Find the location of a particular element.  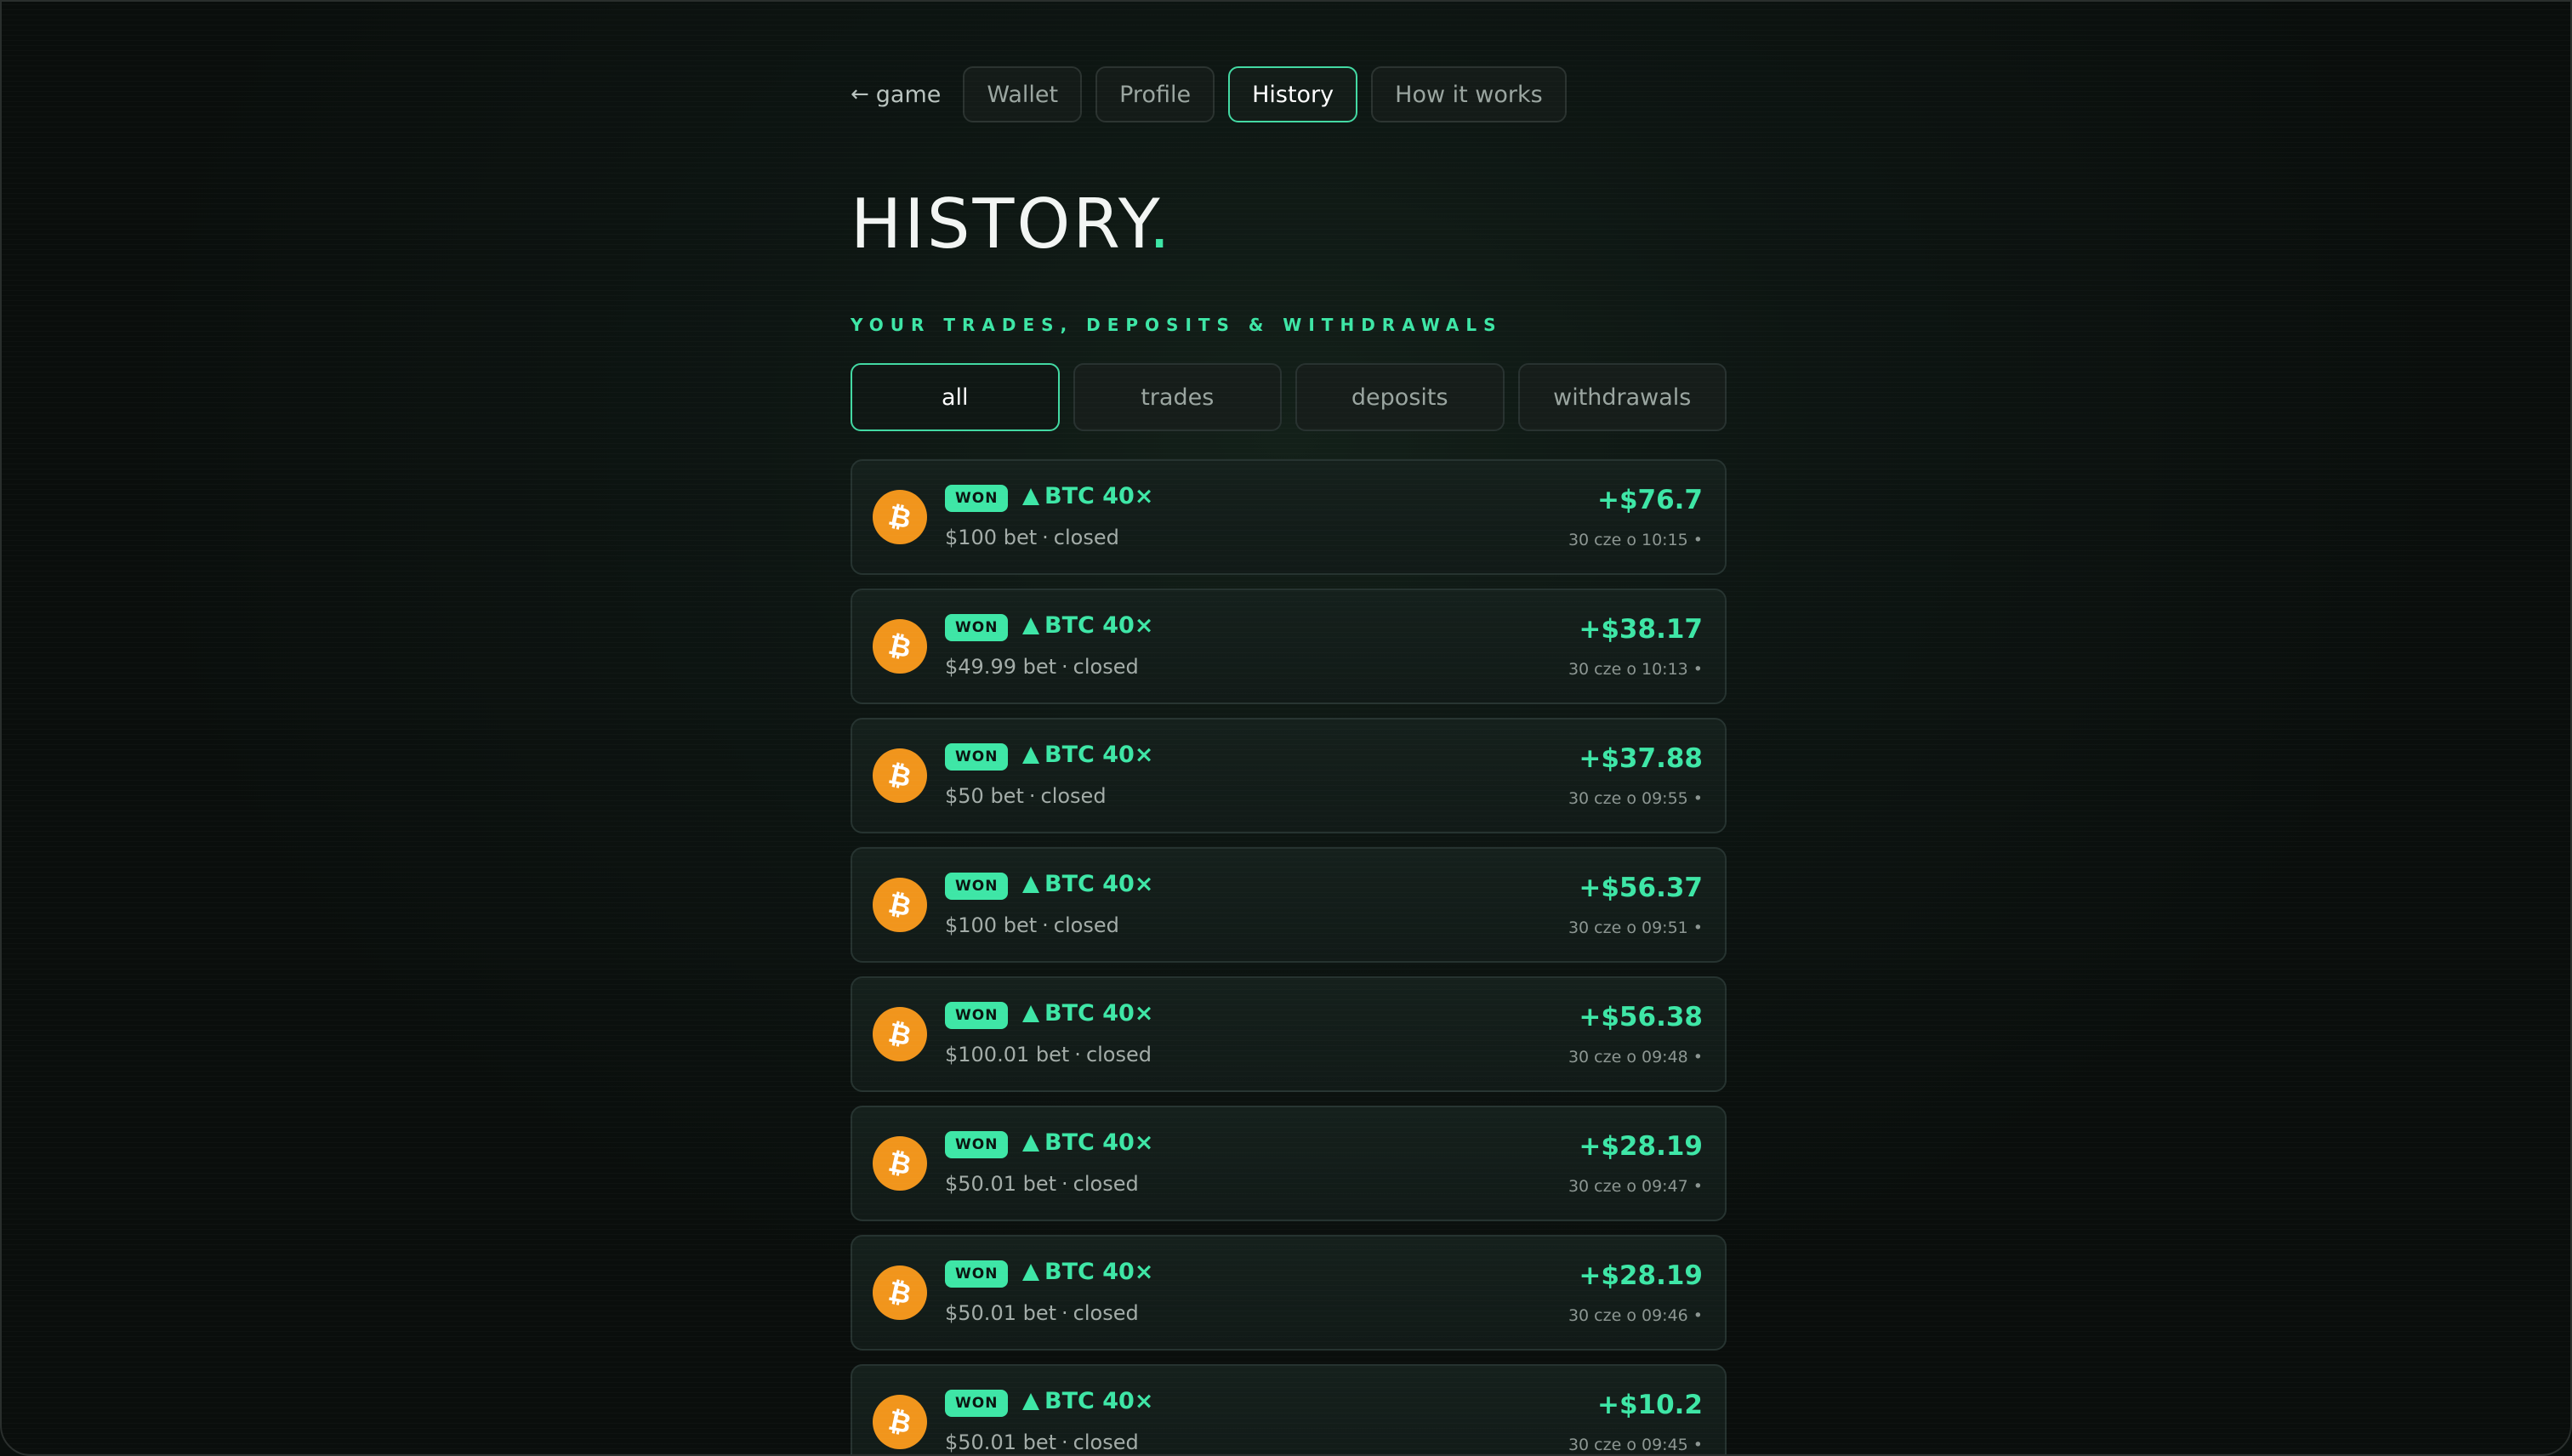

trade-timestamp: 30 cze o 09:47 • is located at coordinates (1636, 1186).